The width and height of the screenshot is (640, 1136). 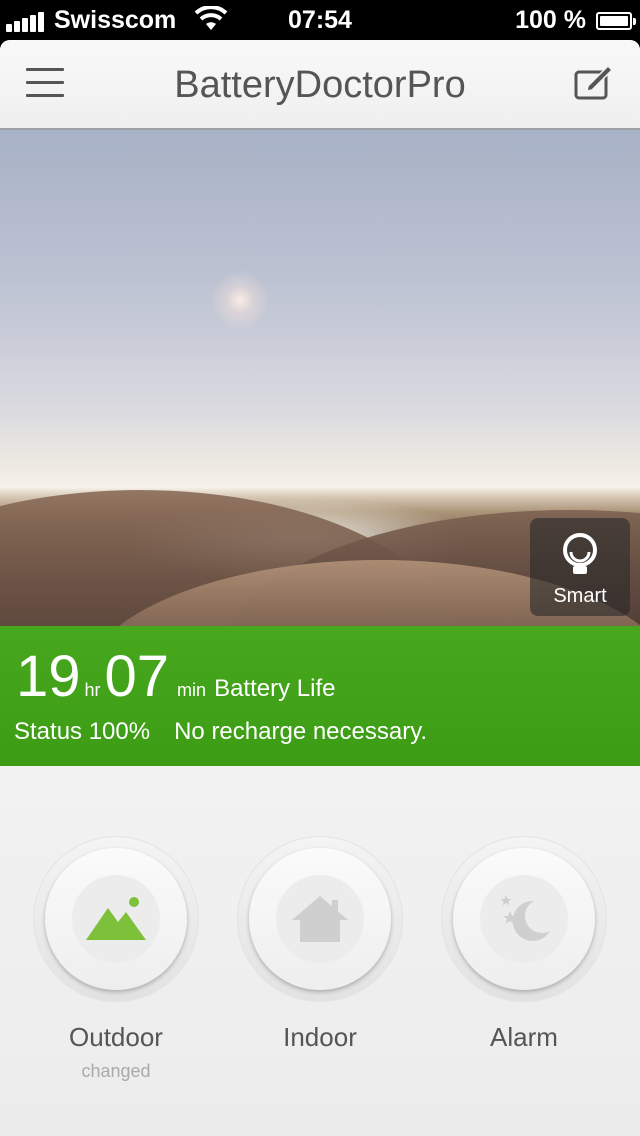 I want to click on status-message: No recharge necessary., so click(x=301, y=731).